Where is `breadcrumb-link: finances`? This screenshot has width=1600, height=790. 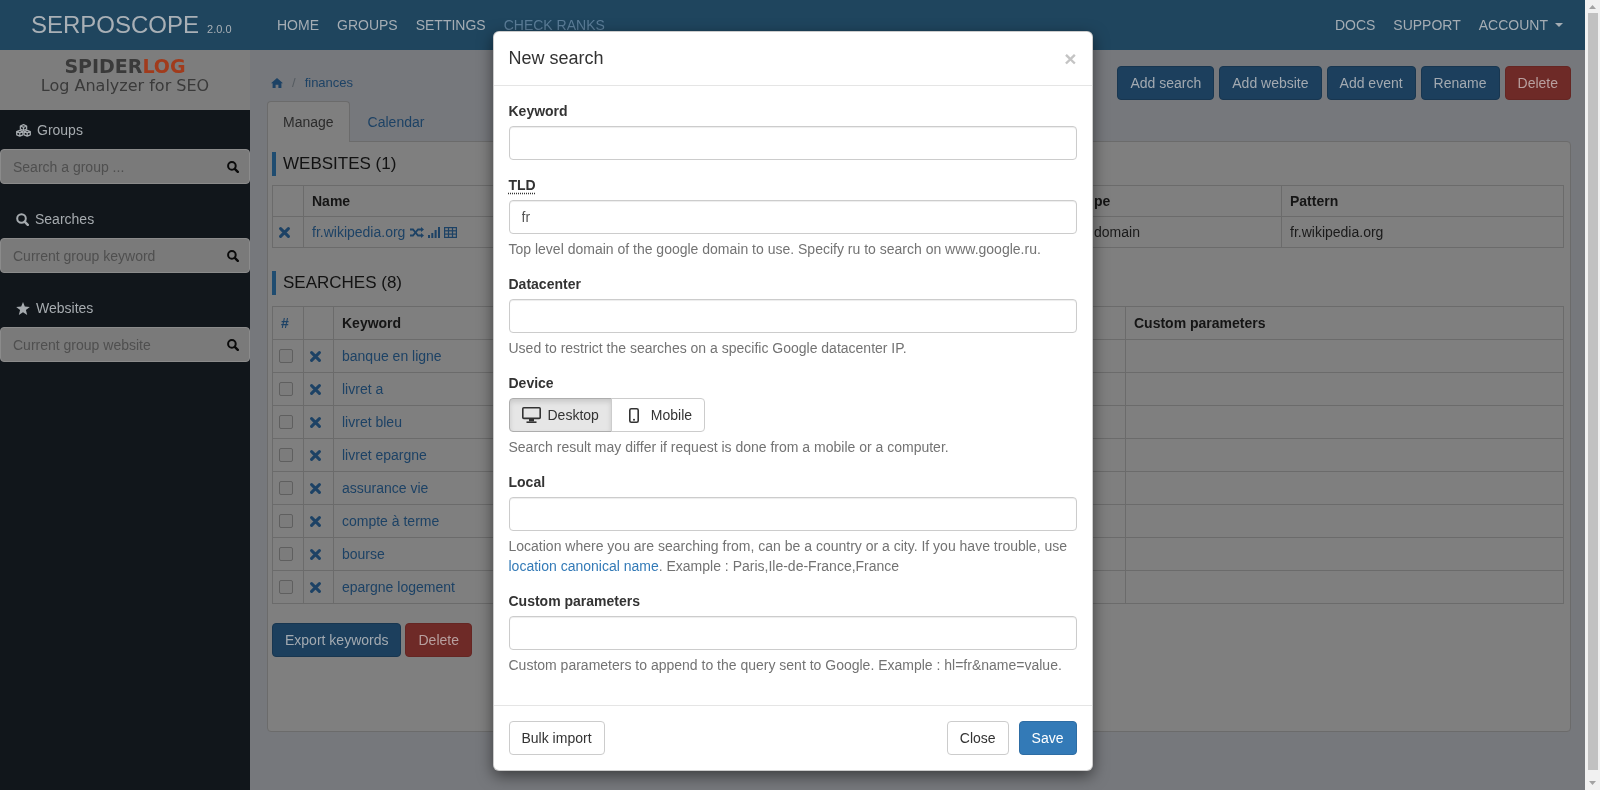 breadcrumb-link: finances is located at coordinates (329, 83).